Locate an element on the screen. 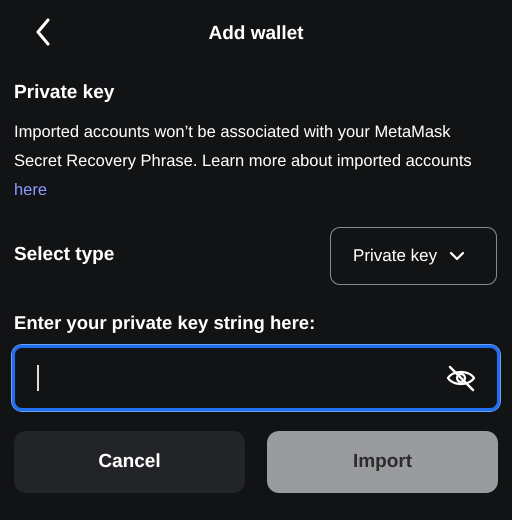 This screenshot has width=512, height=520. section-title: Private key is located at coordinates (65, 93).